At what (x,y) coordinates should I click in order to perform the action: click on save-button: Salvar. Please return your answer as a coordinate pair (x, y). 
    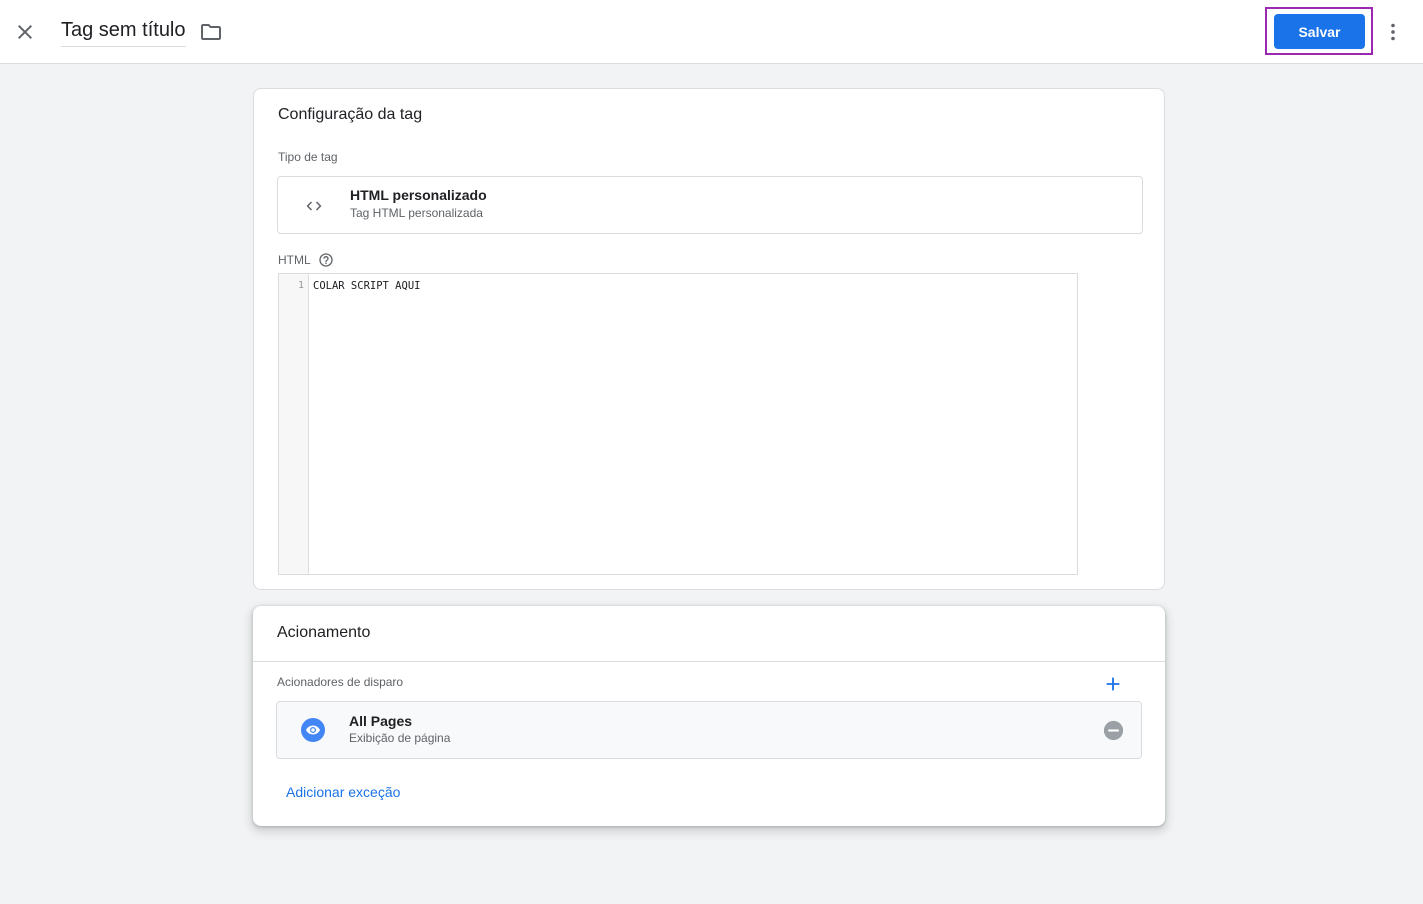
    Looking at the image, I should click on (1319, 31).